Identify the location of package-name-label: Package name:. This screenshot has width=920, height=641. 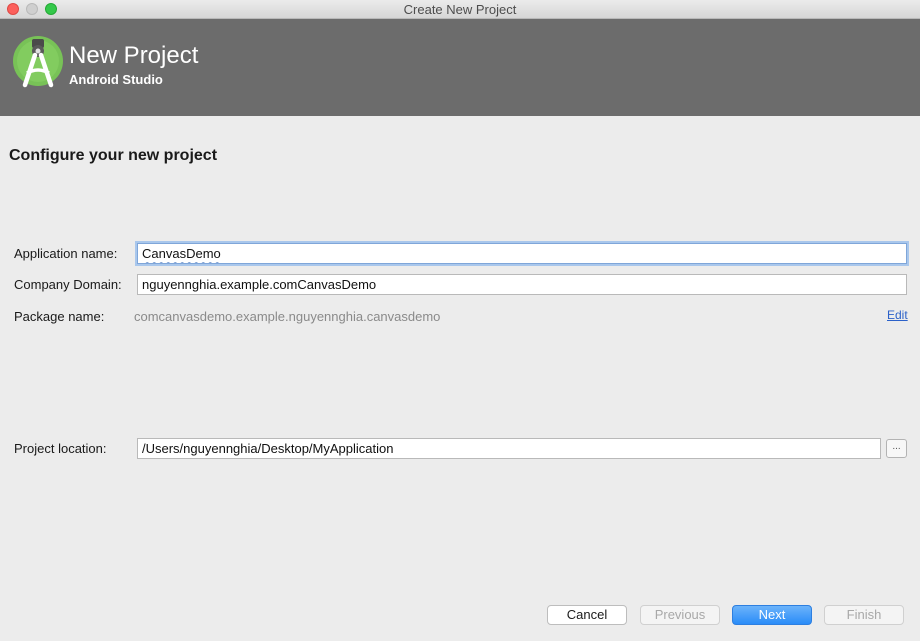
(59, 316).